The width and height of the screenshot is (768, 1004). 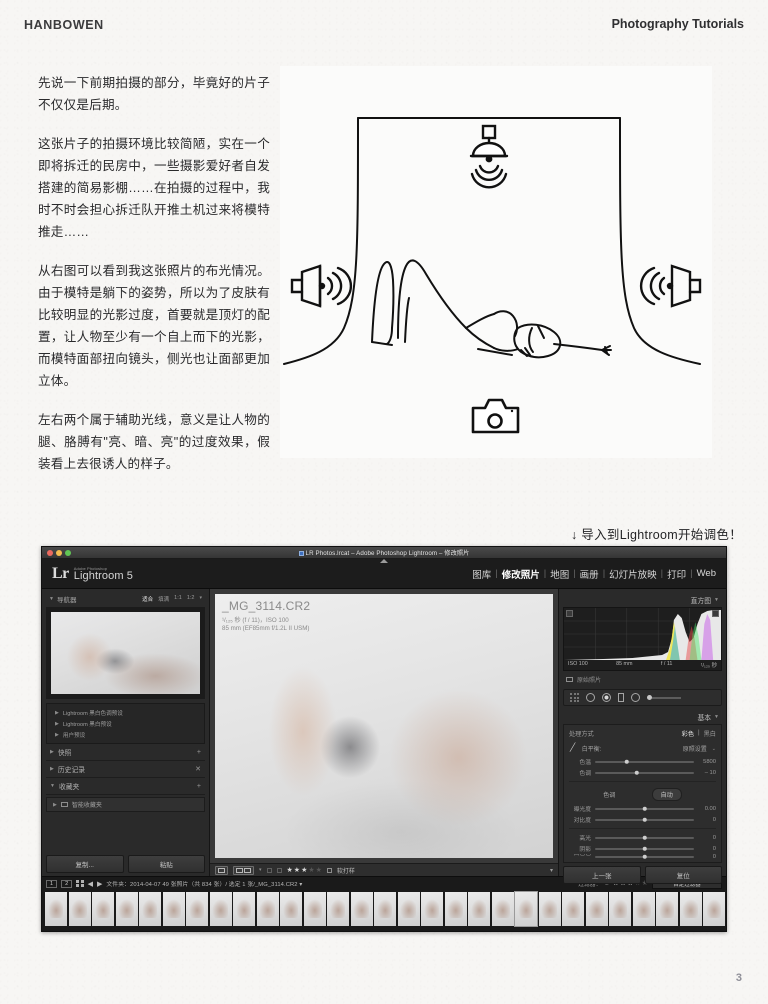 I want to click on tint-slider, so click(x=644, y=773).